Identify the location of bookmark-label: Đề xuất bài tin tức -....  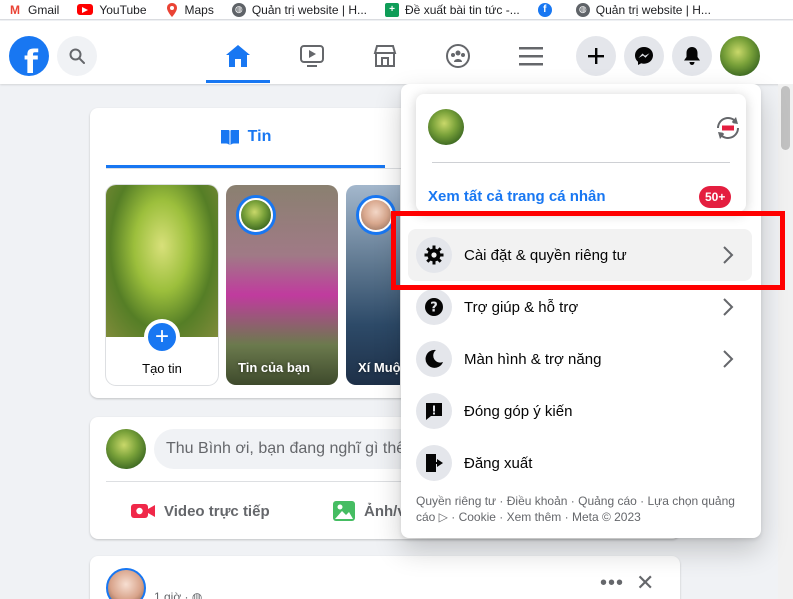
(462, 9).